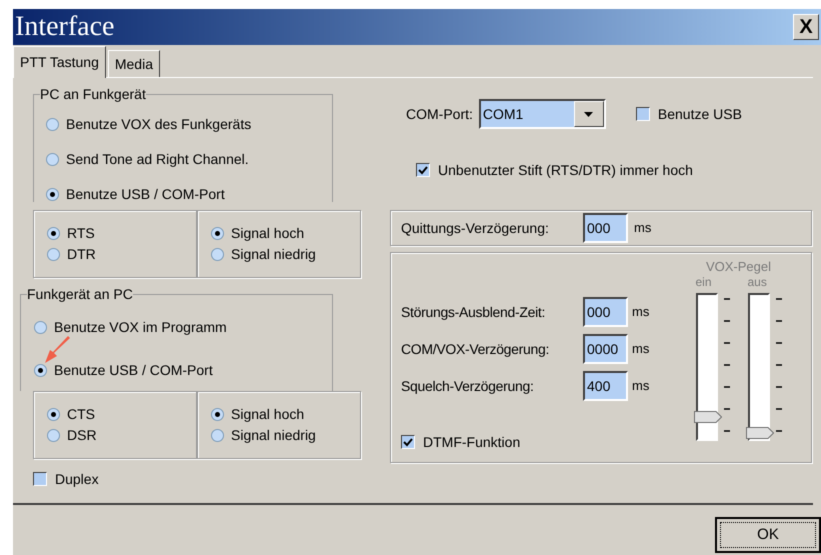  I want to click on duplex-checkbox: Duplex, so click(211, 479).